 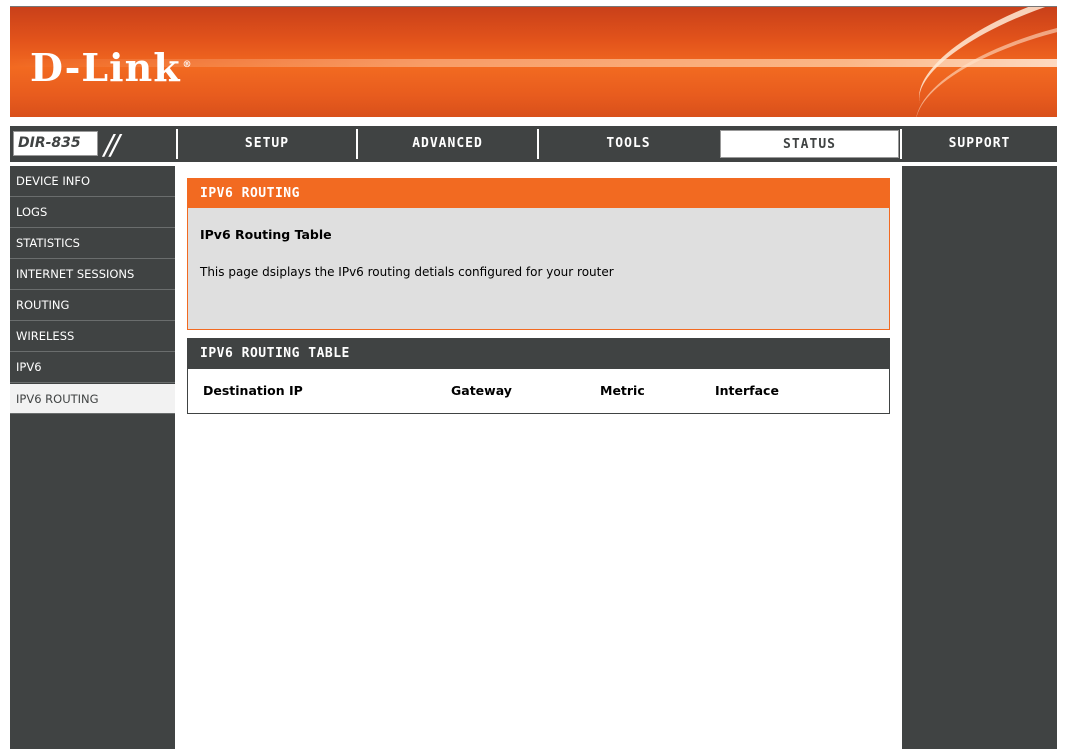 I want to click on sidebar-item-ipv6-routing: IPV6 ROUTING, so click(x=92, y=399).